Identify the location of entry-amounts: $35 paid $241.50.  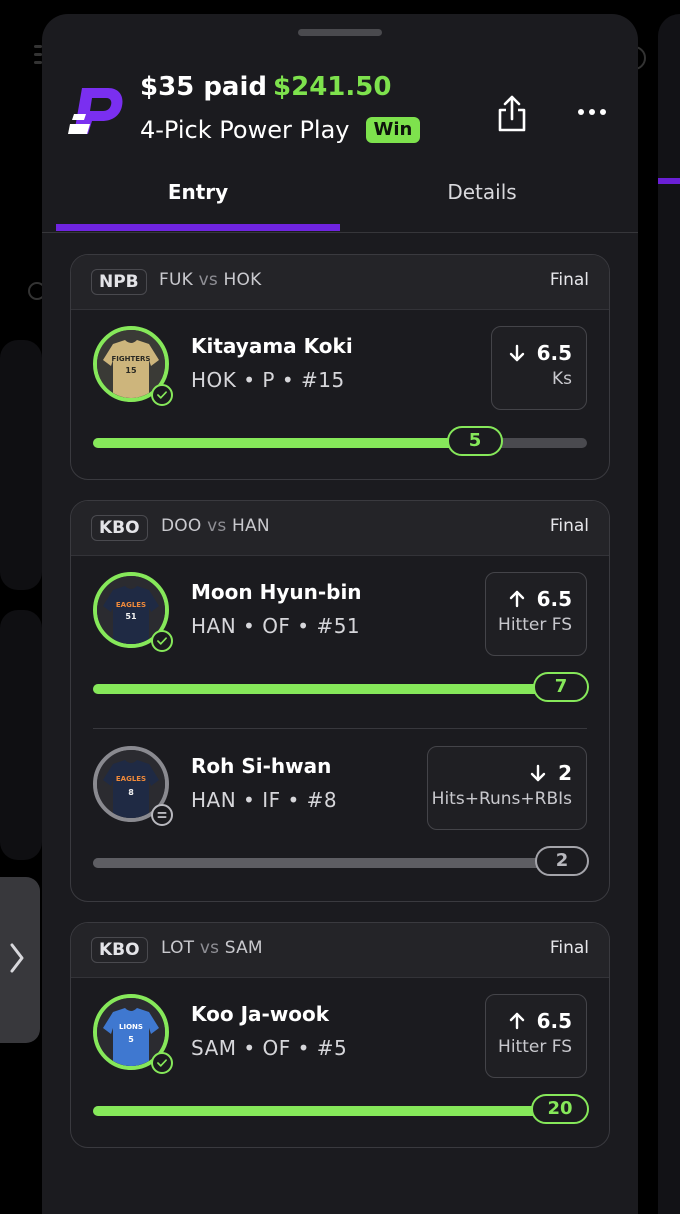
(265, 87).